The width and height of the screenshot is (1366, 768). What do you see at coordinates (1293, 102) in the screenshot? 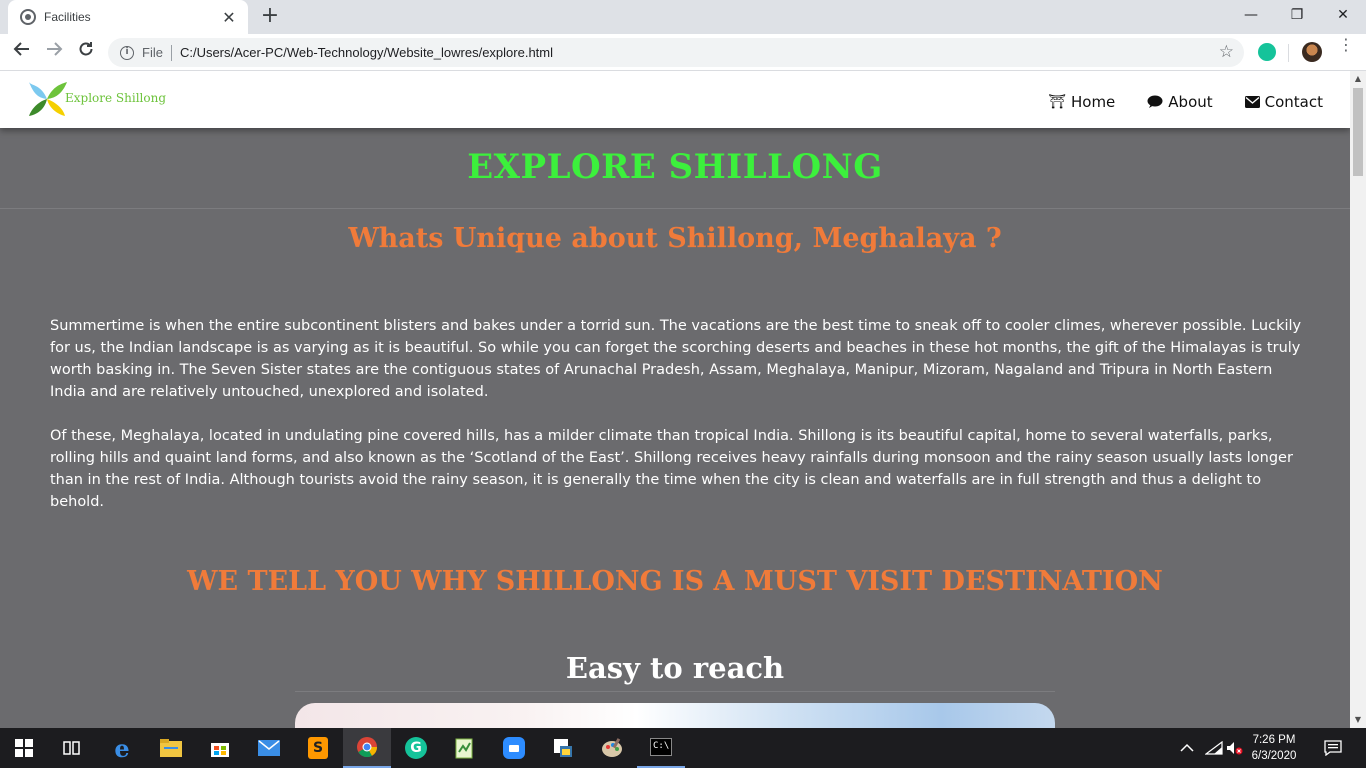
I see `nav-contact-label: Contact` at bounding box center [1293, 102].